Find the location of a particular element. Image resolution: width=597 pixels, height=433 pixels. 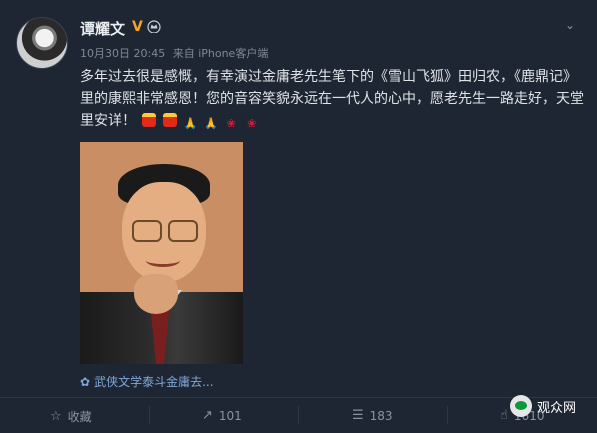

username: 谭耀文 is located at coordinates (102, 28).